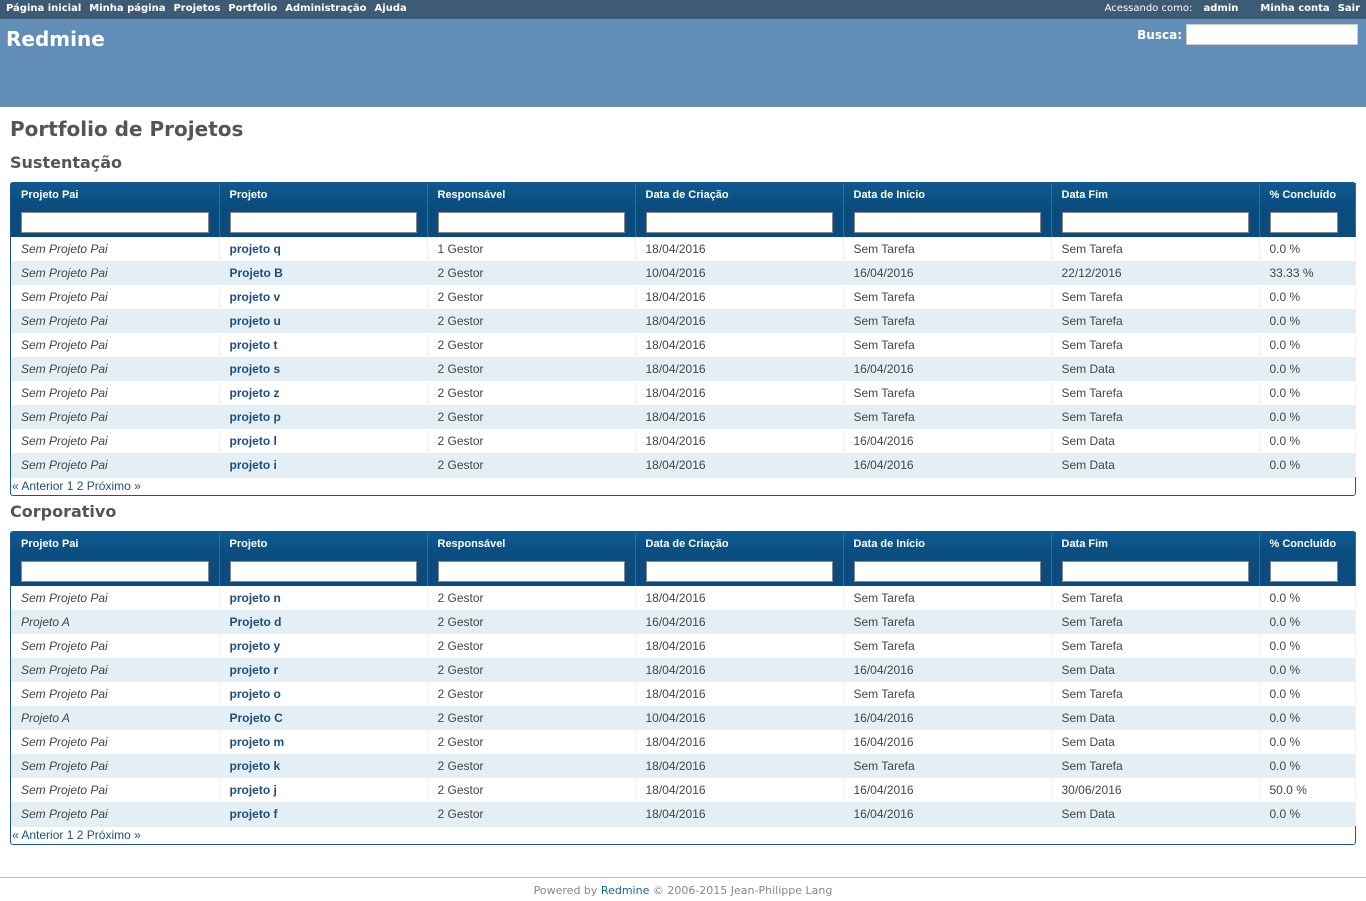 The height and width of the screenshot is (901, 1366). What do you see at coordinates (256, 622) in the screenshot?
I see `project-link: Projeto d` at bounding box center [256, 622].